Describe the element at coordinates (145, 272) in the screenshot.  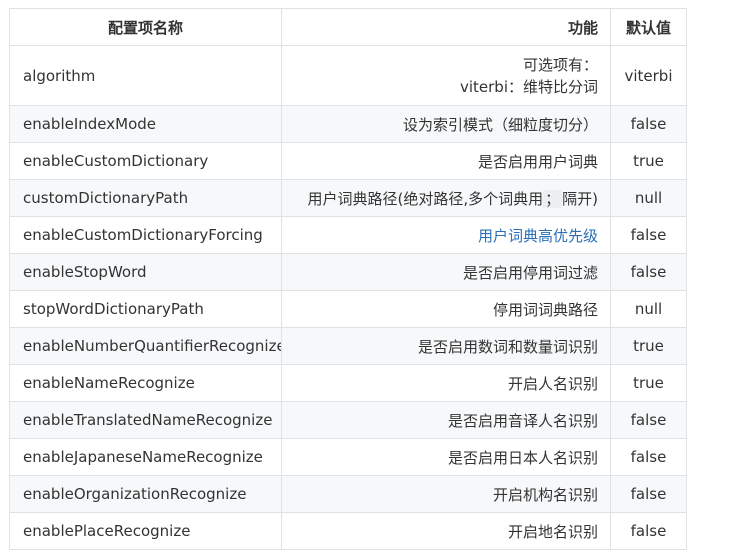
I see `config-name: enableStopWord` at that location.